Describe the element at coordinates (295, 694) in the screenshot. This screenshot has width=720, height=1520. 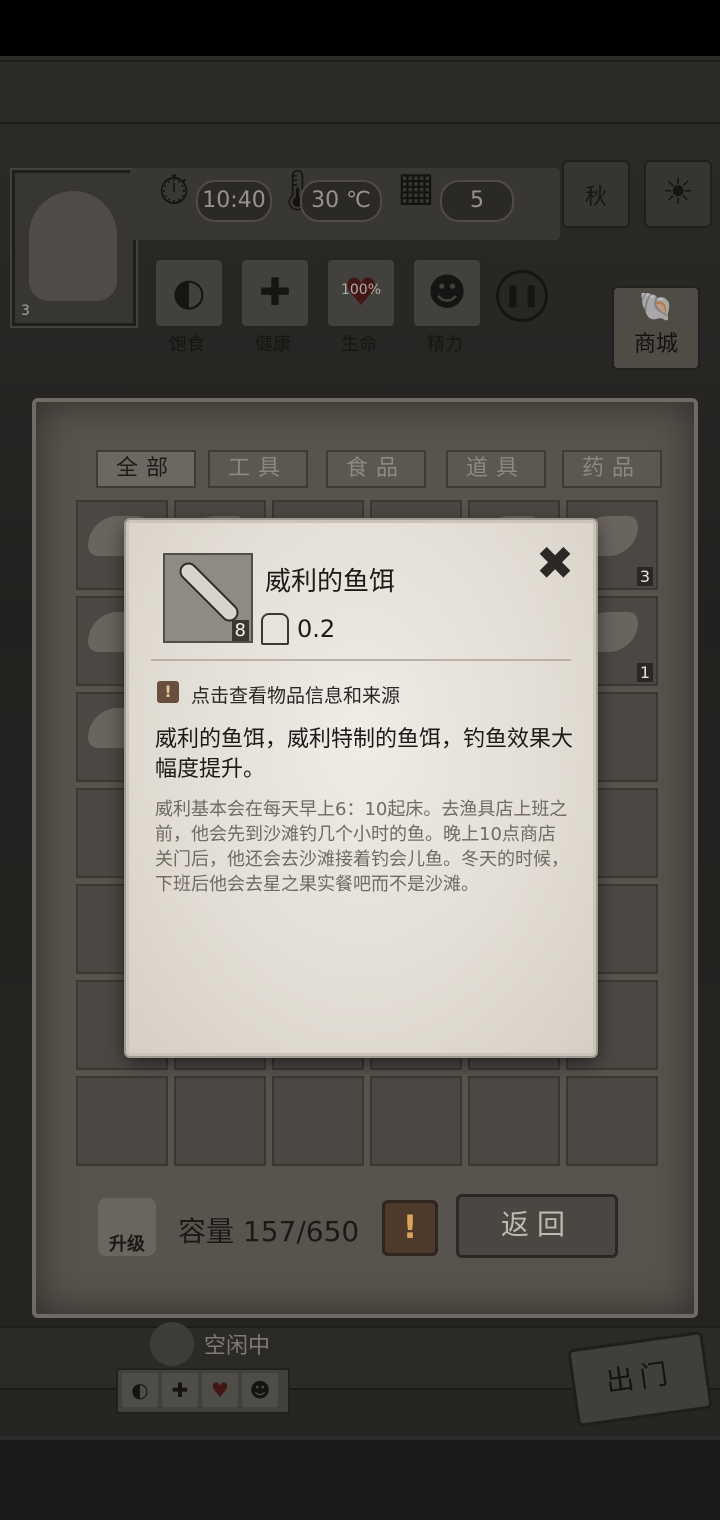
I see `item-source-hint: 点击查看物品信息和来源` at that location.